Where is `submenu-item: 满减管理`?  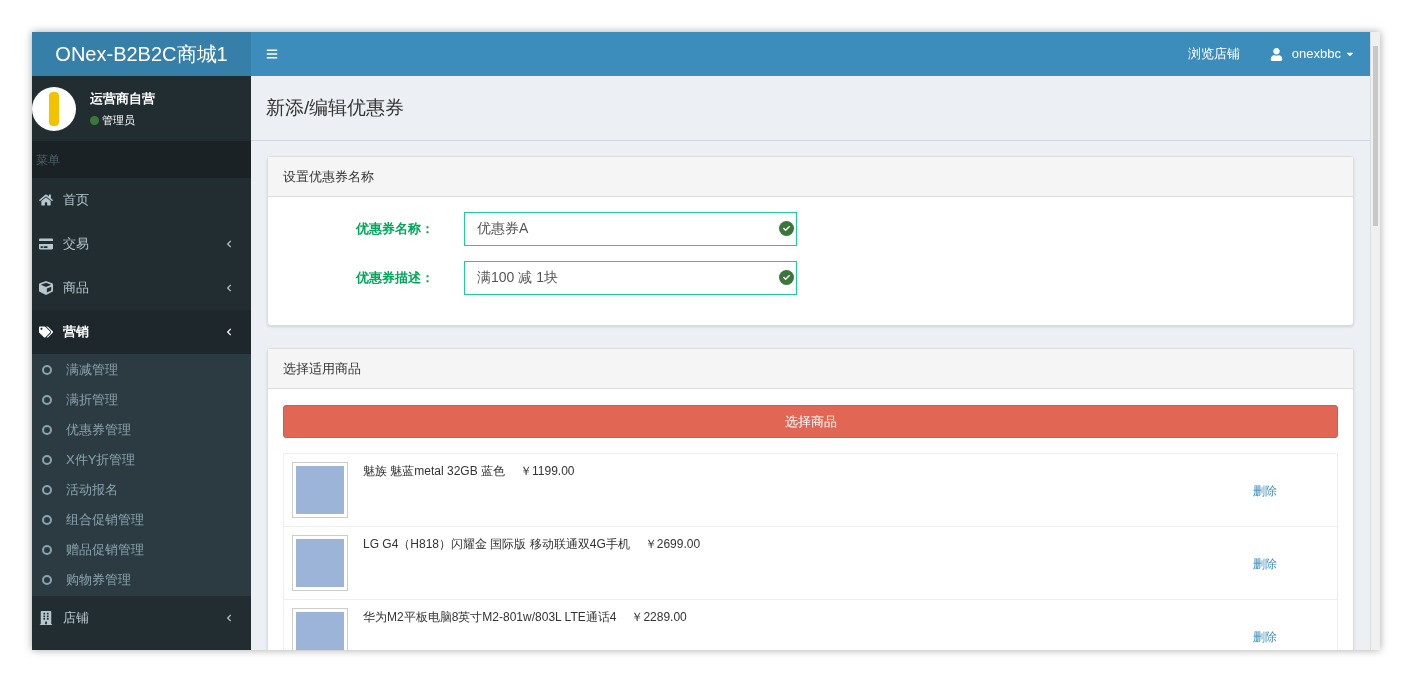 submenu-item: 满减管理 is located at coordinates (141, 370).